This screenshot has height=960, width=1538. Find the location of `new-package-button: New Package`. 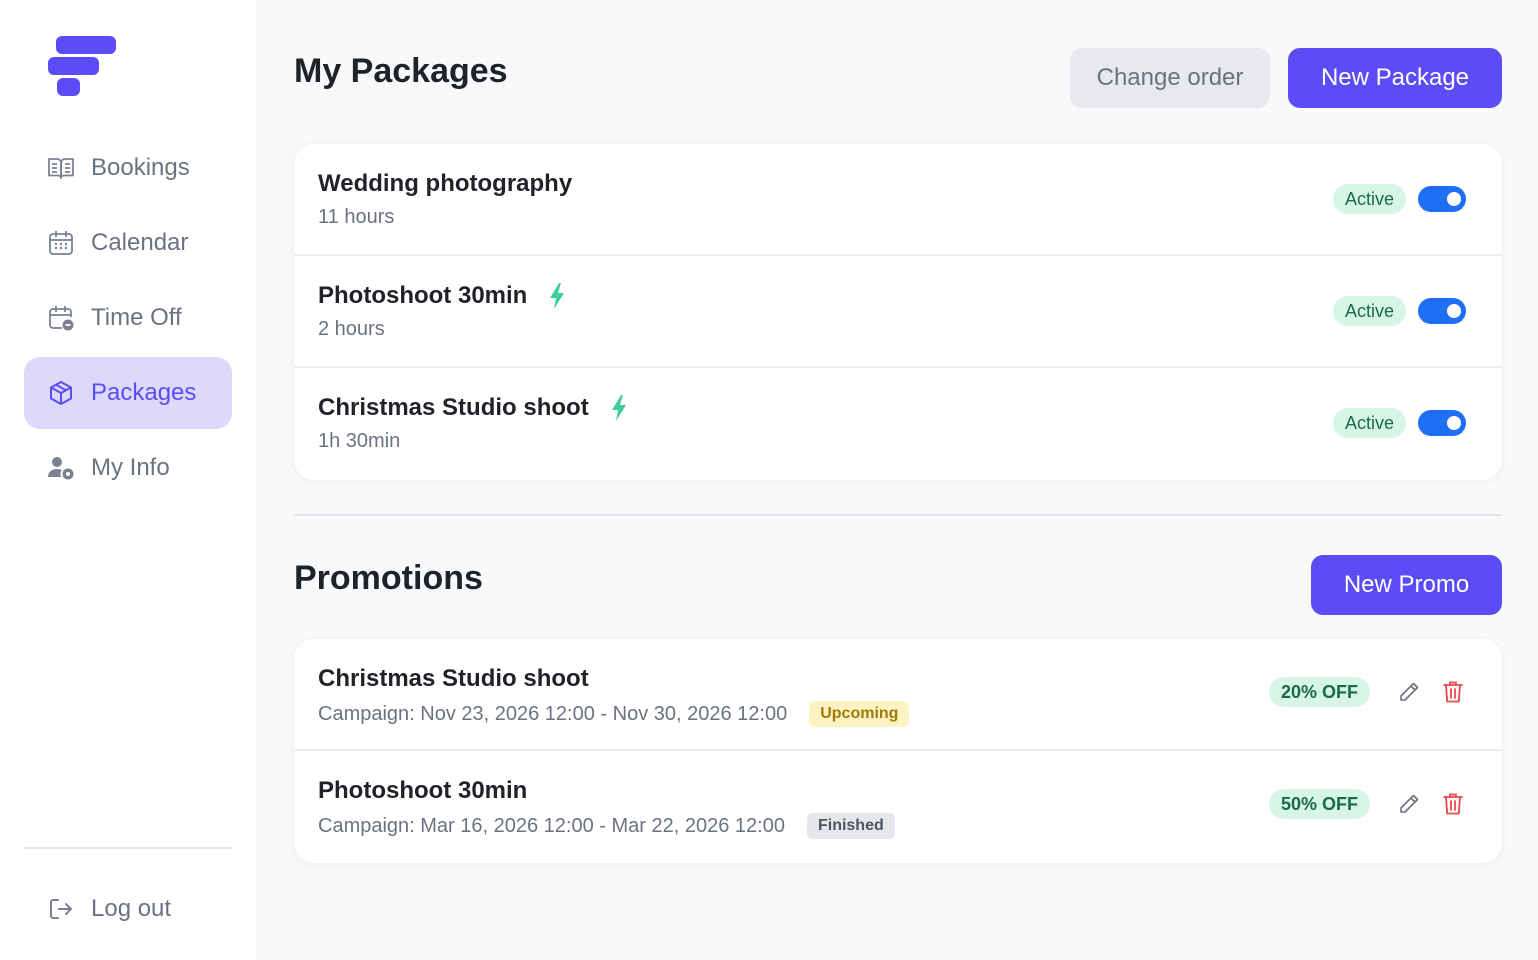

new-package-button: New Package is located at coordinates (1395, 78).